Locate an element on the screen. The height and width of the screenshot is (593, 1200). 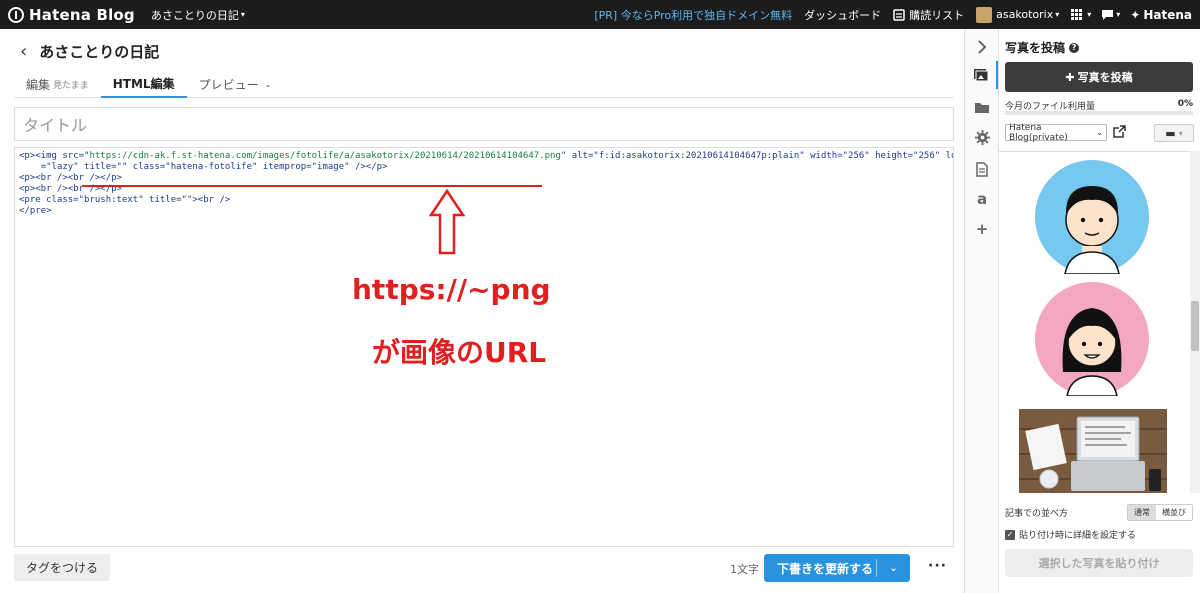
page-title: あさことりの日記 is located at coordinates (99, 52).